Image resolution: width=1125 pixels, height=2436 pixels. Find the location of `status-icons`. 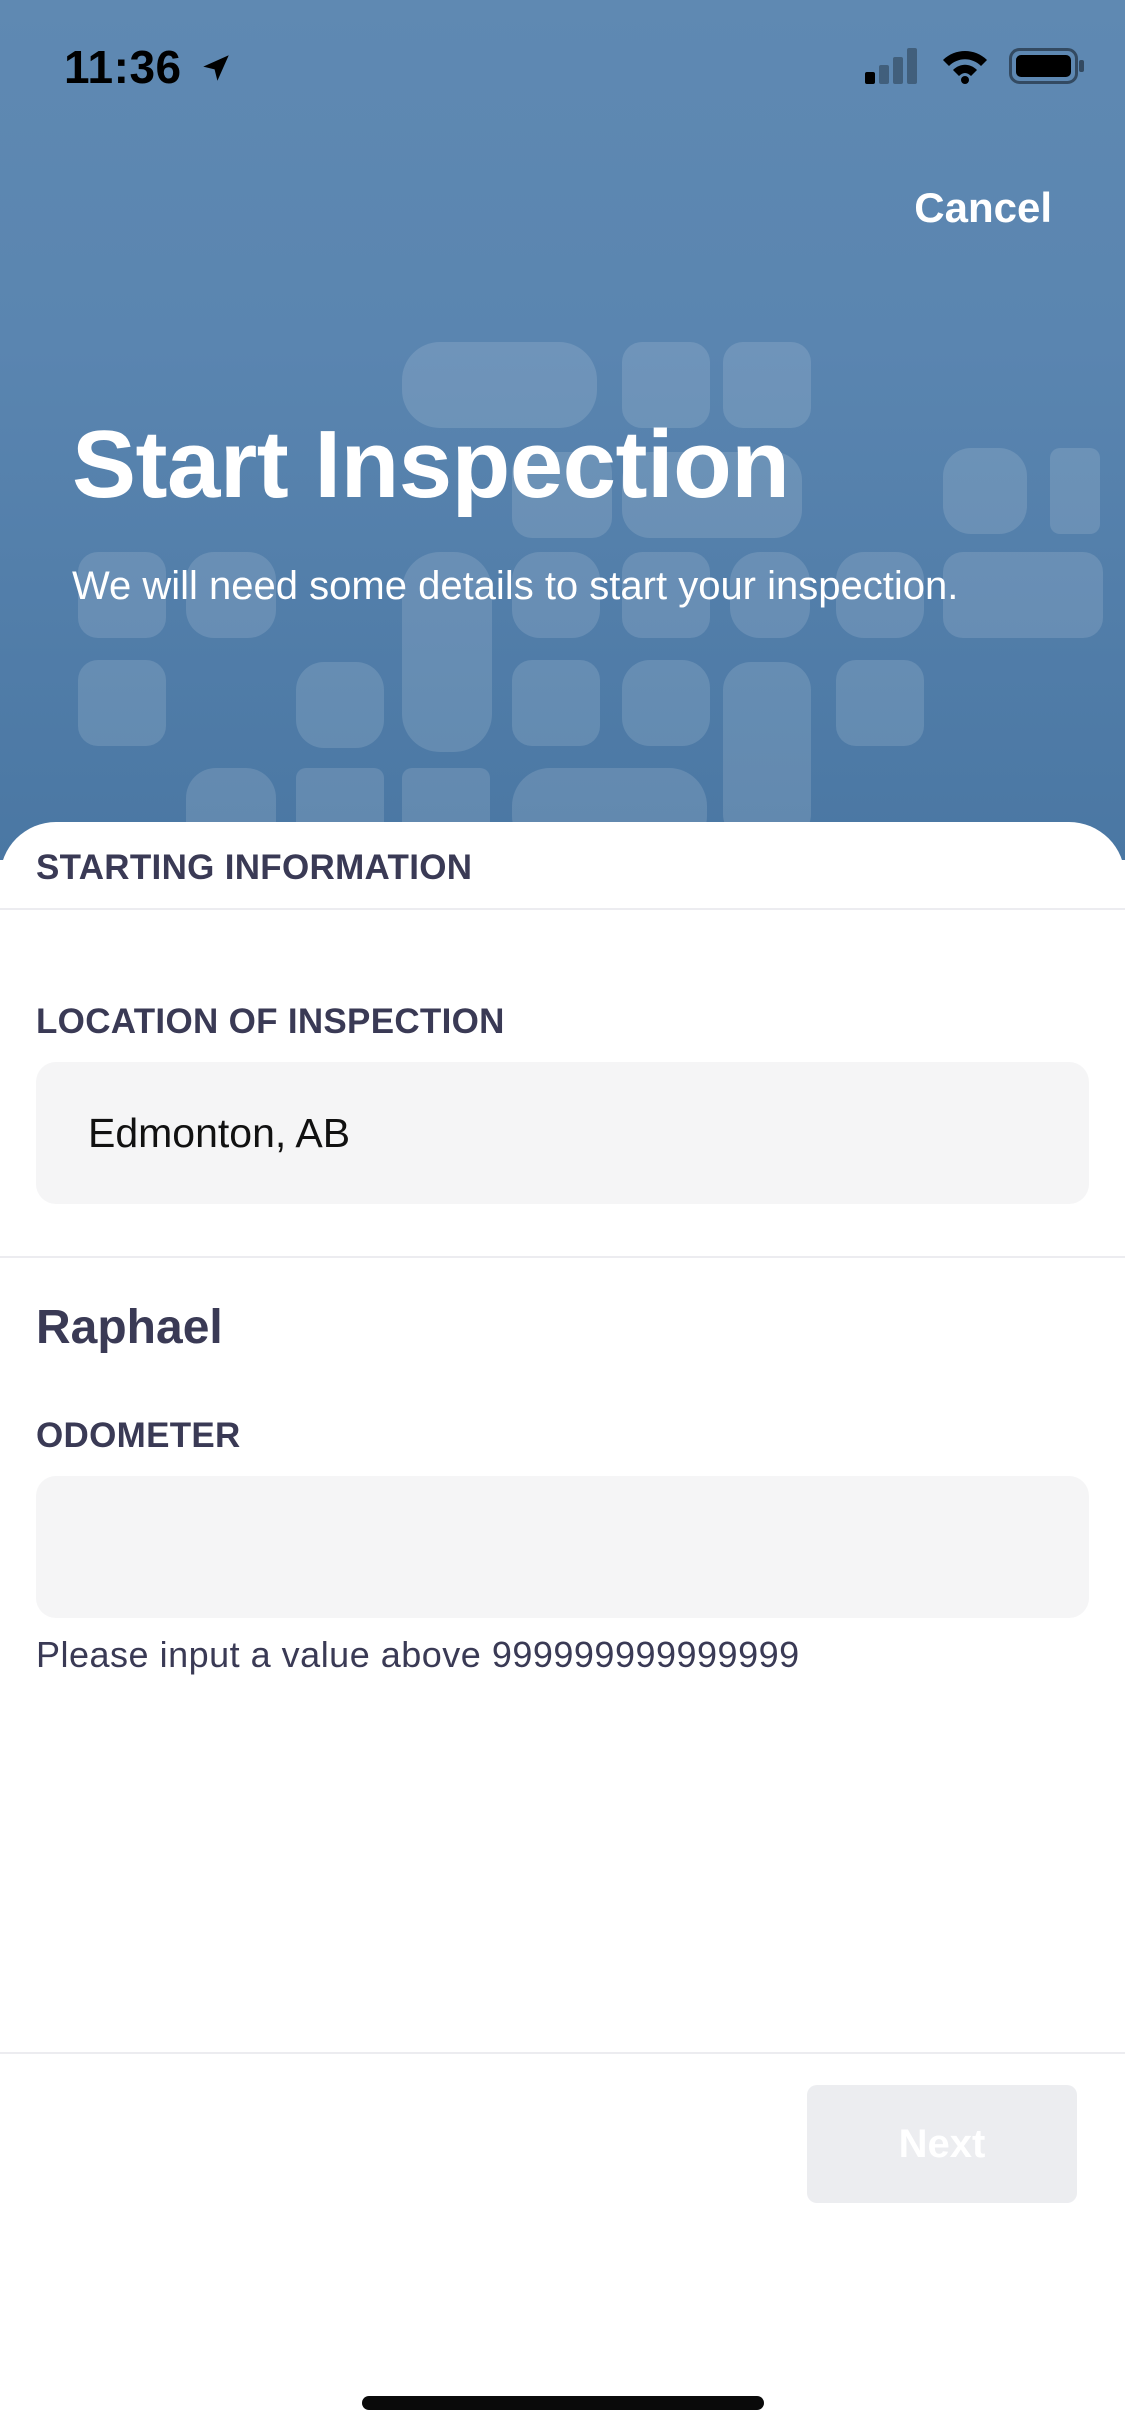

status-icons is located at coordinates (975, 66).